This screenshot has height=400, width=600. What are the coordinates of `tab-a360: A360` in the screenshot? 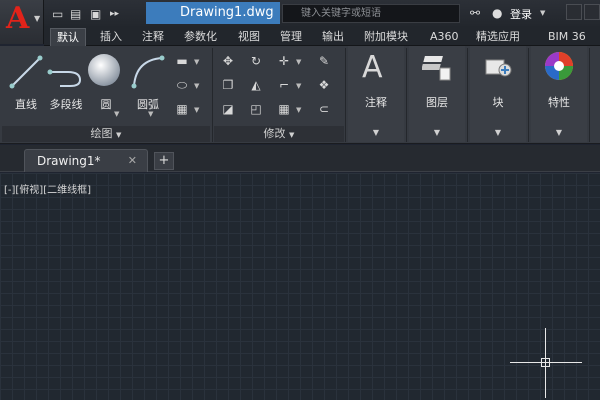 It's located at (444, 37).